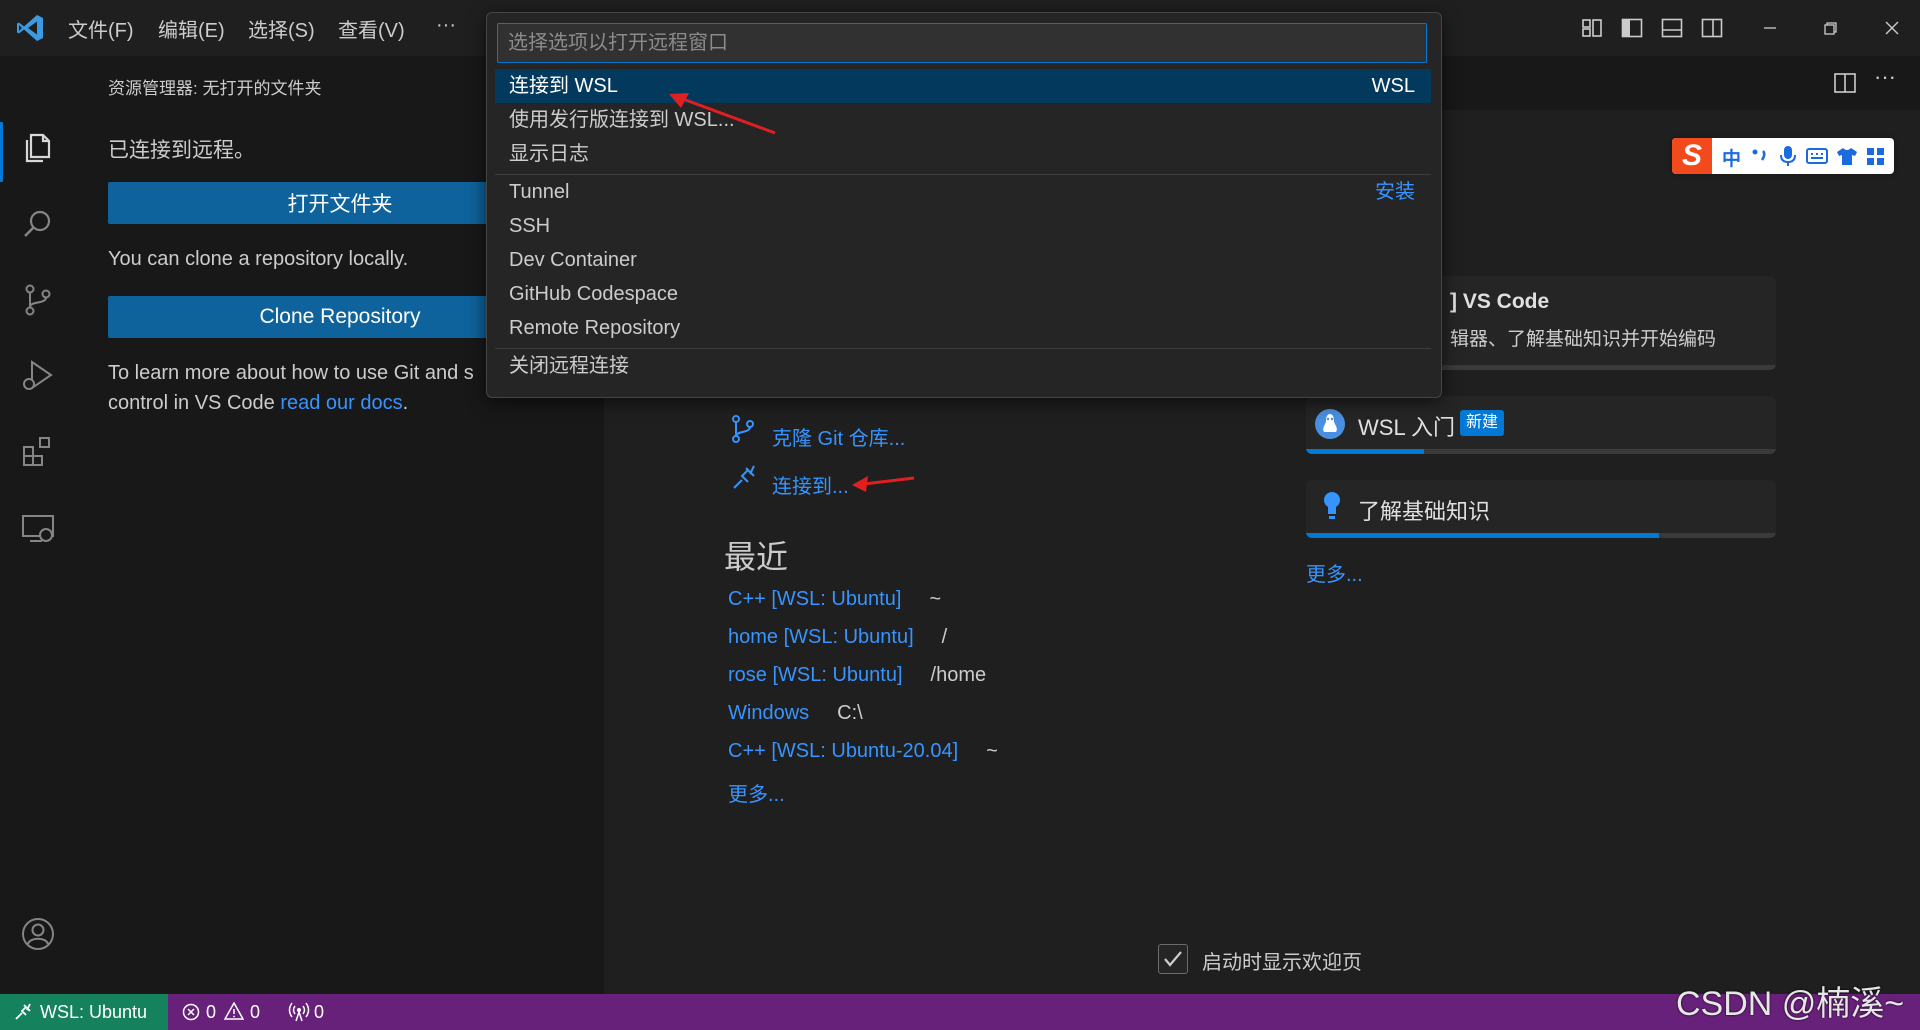 The width and height of the screenshot is (1920, 1030). Describe the element at coordinates (1817, 156) in the screenshot. I see `ime-keyboard-icon` at that location.